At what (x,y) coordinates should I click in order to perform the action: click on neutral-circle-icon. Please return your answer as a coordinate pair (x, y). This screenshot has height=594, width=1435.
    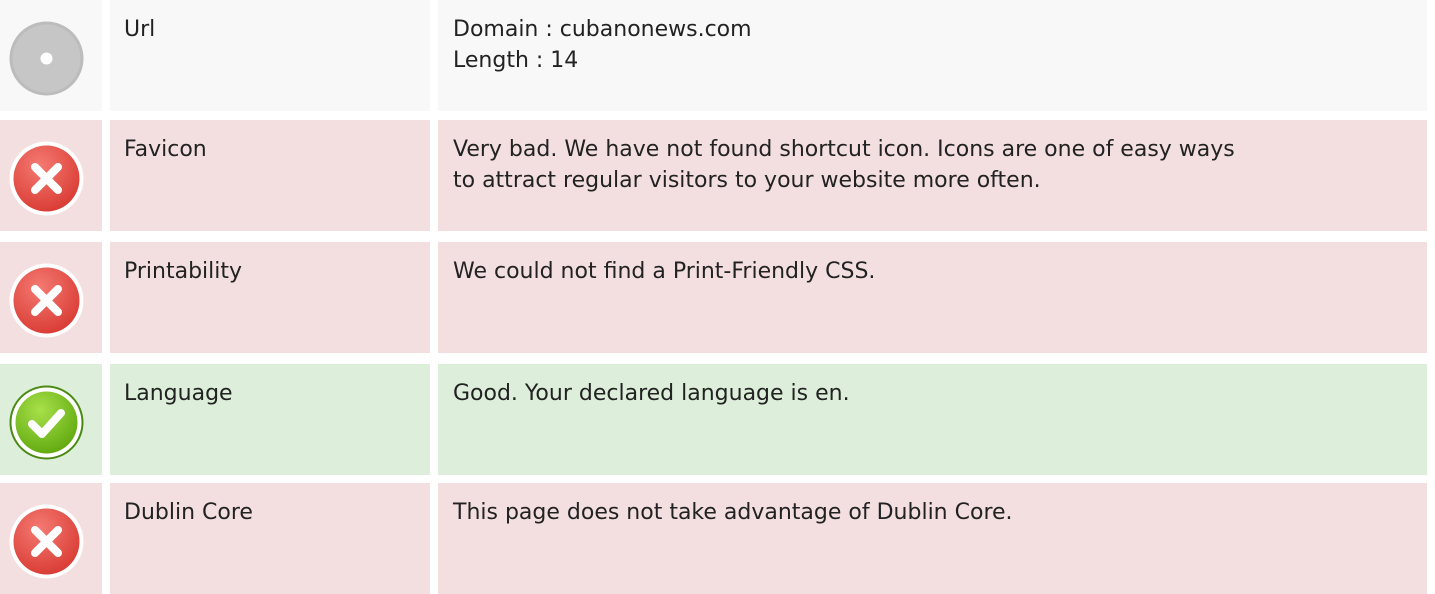
    Looking at the image, I should click on (46, 58).